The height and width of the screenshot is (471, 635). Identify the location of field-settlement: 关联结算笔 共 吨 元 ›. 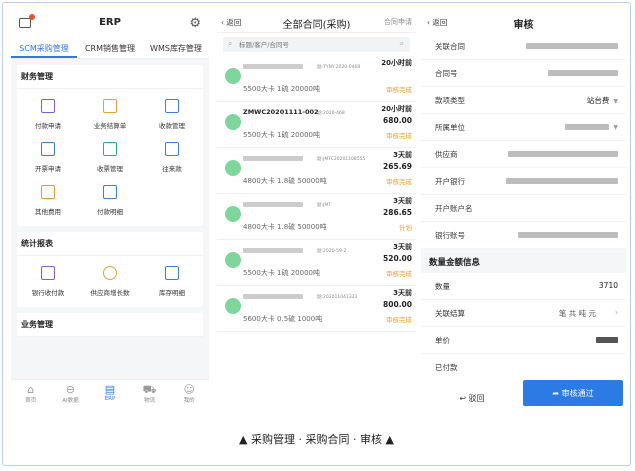
(523, 313).